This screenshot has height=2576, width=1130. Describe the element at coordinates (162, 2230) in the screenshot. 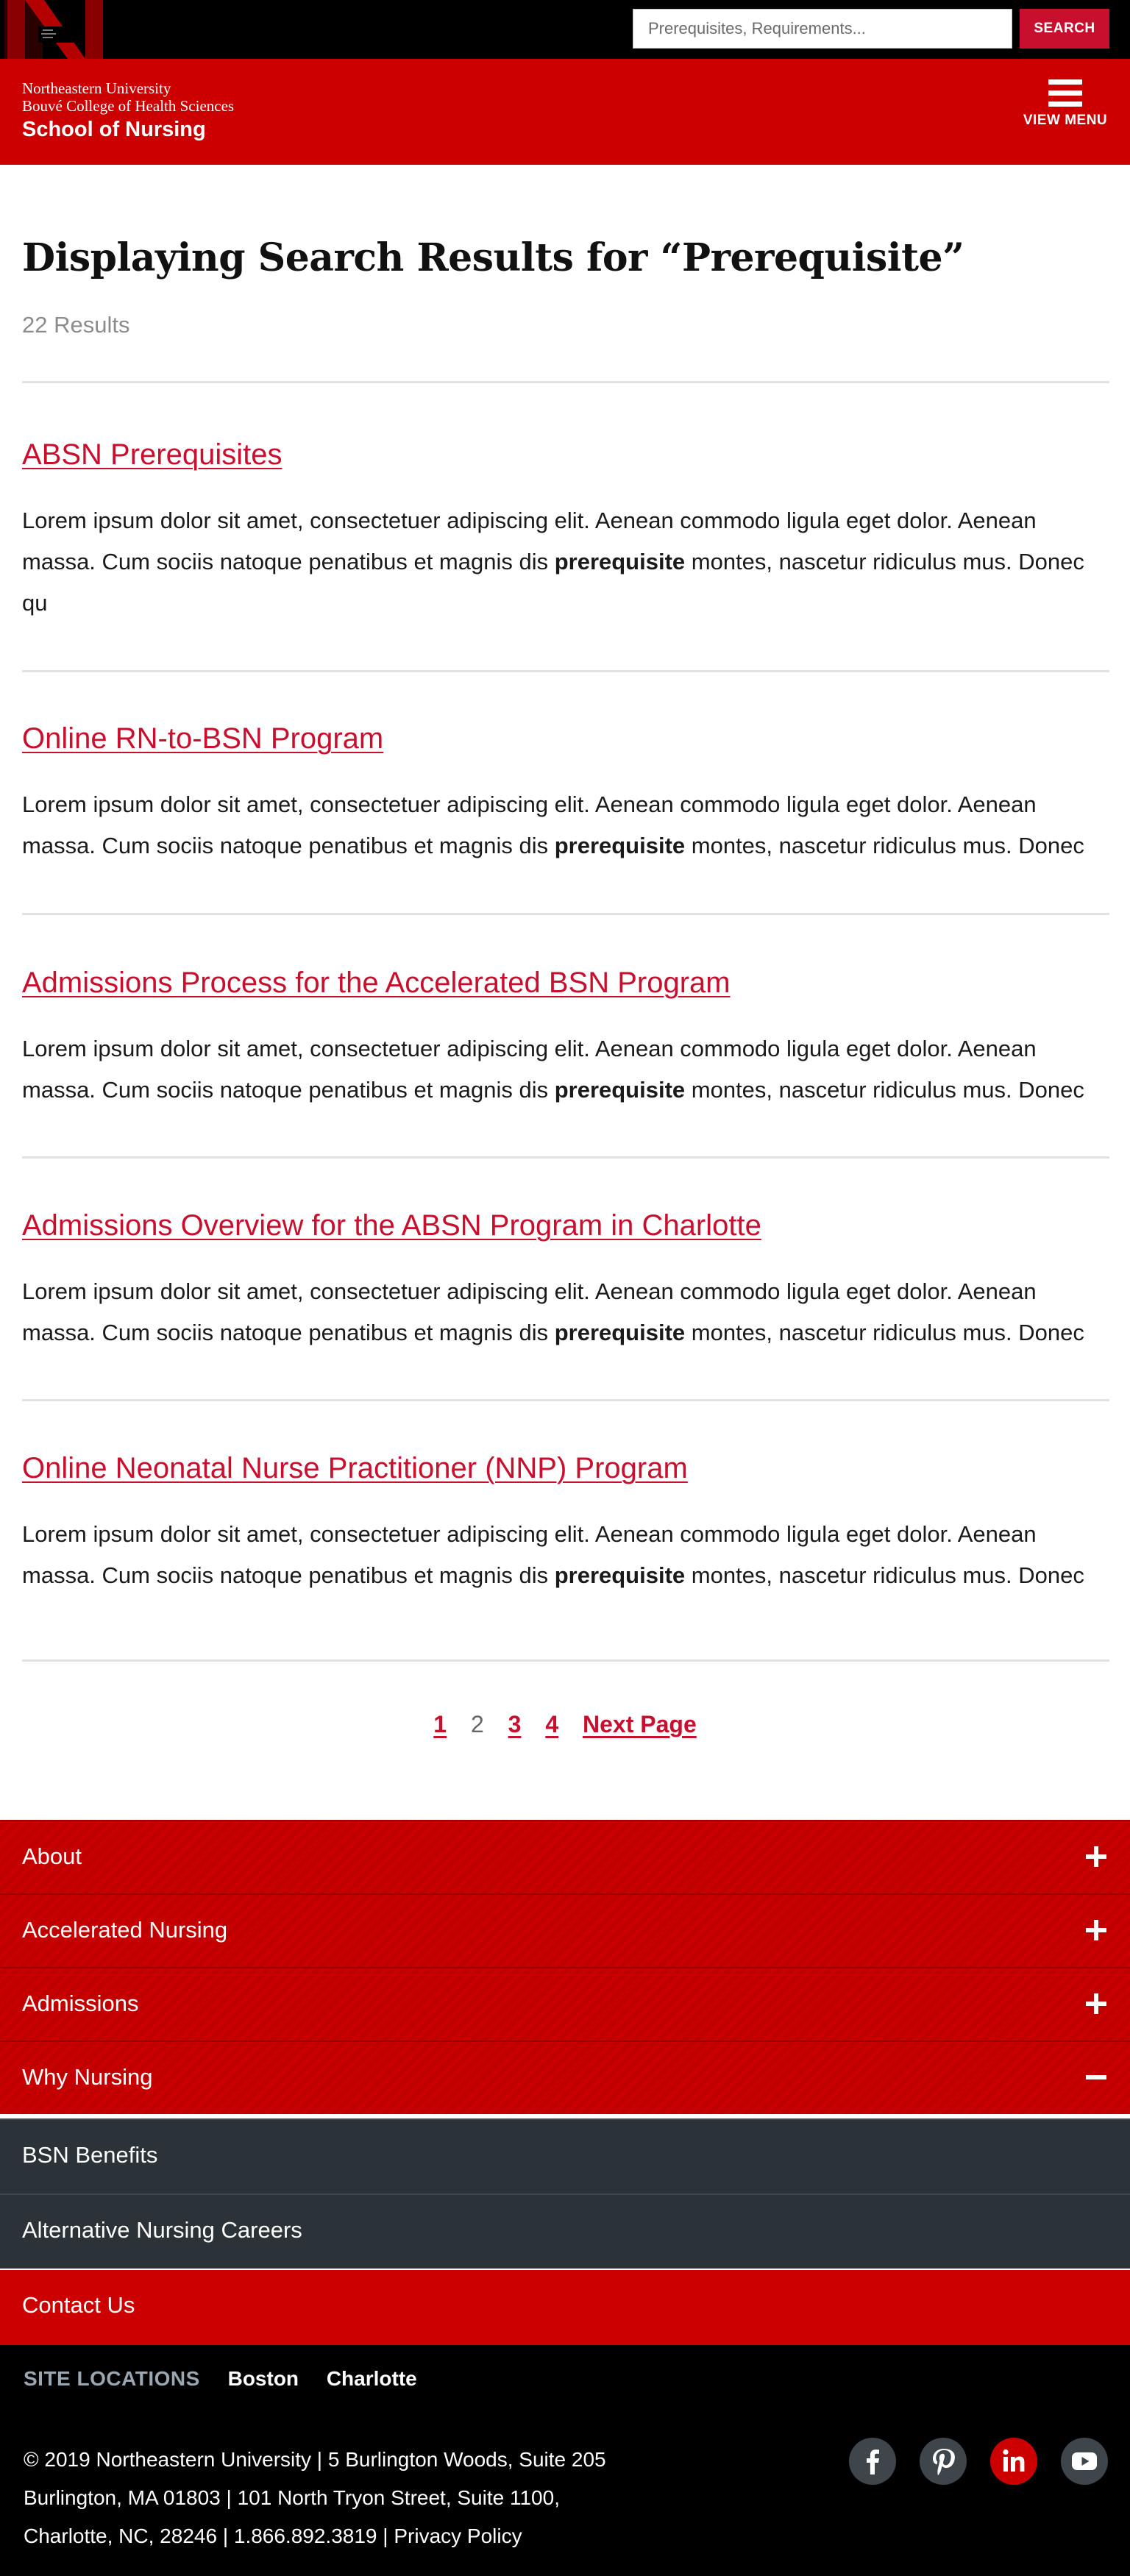

I see `footer-subnav-label: Alternative Nursing Careers` at that location.